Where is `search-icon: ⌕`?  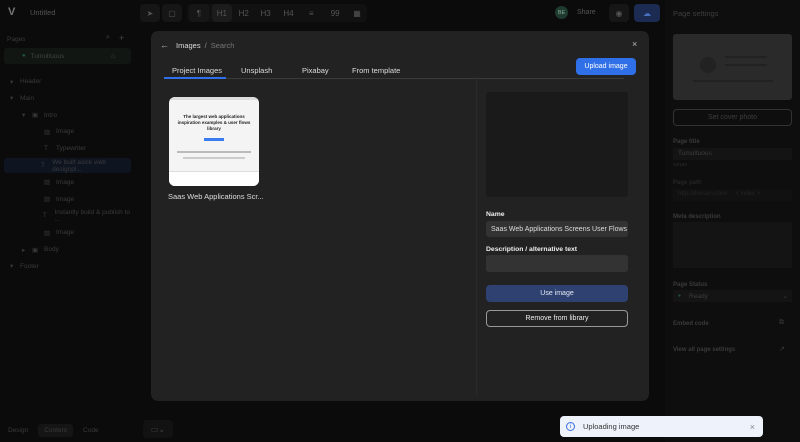
search-icon: ⌕ is located at coordinates (108, 38).